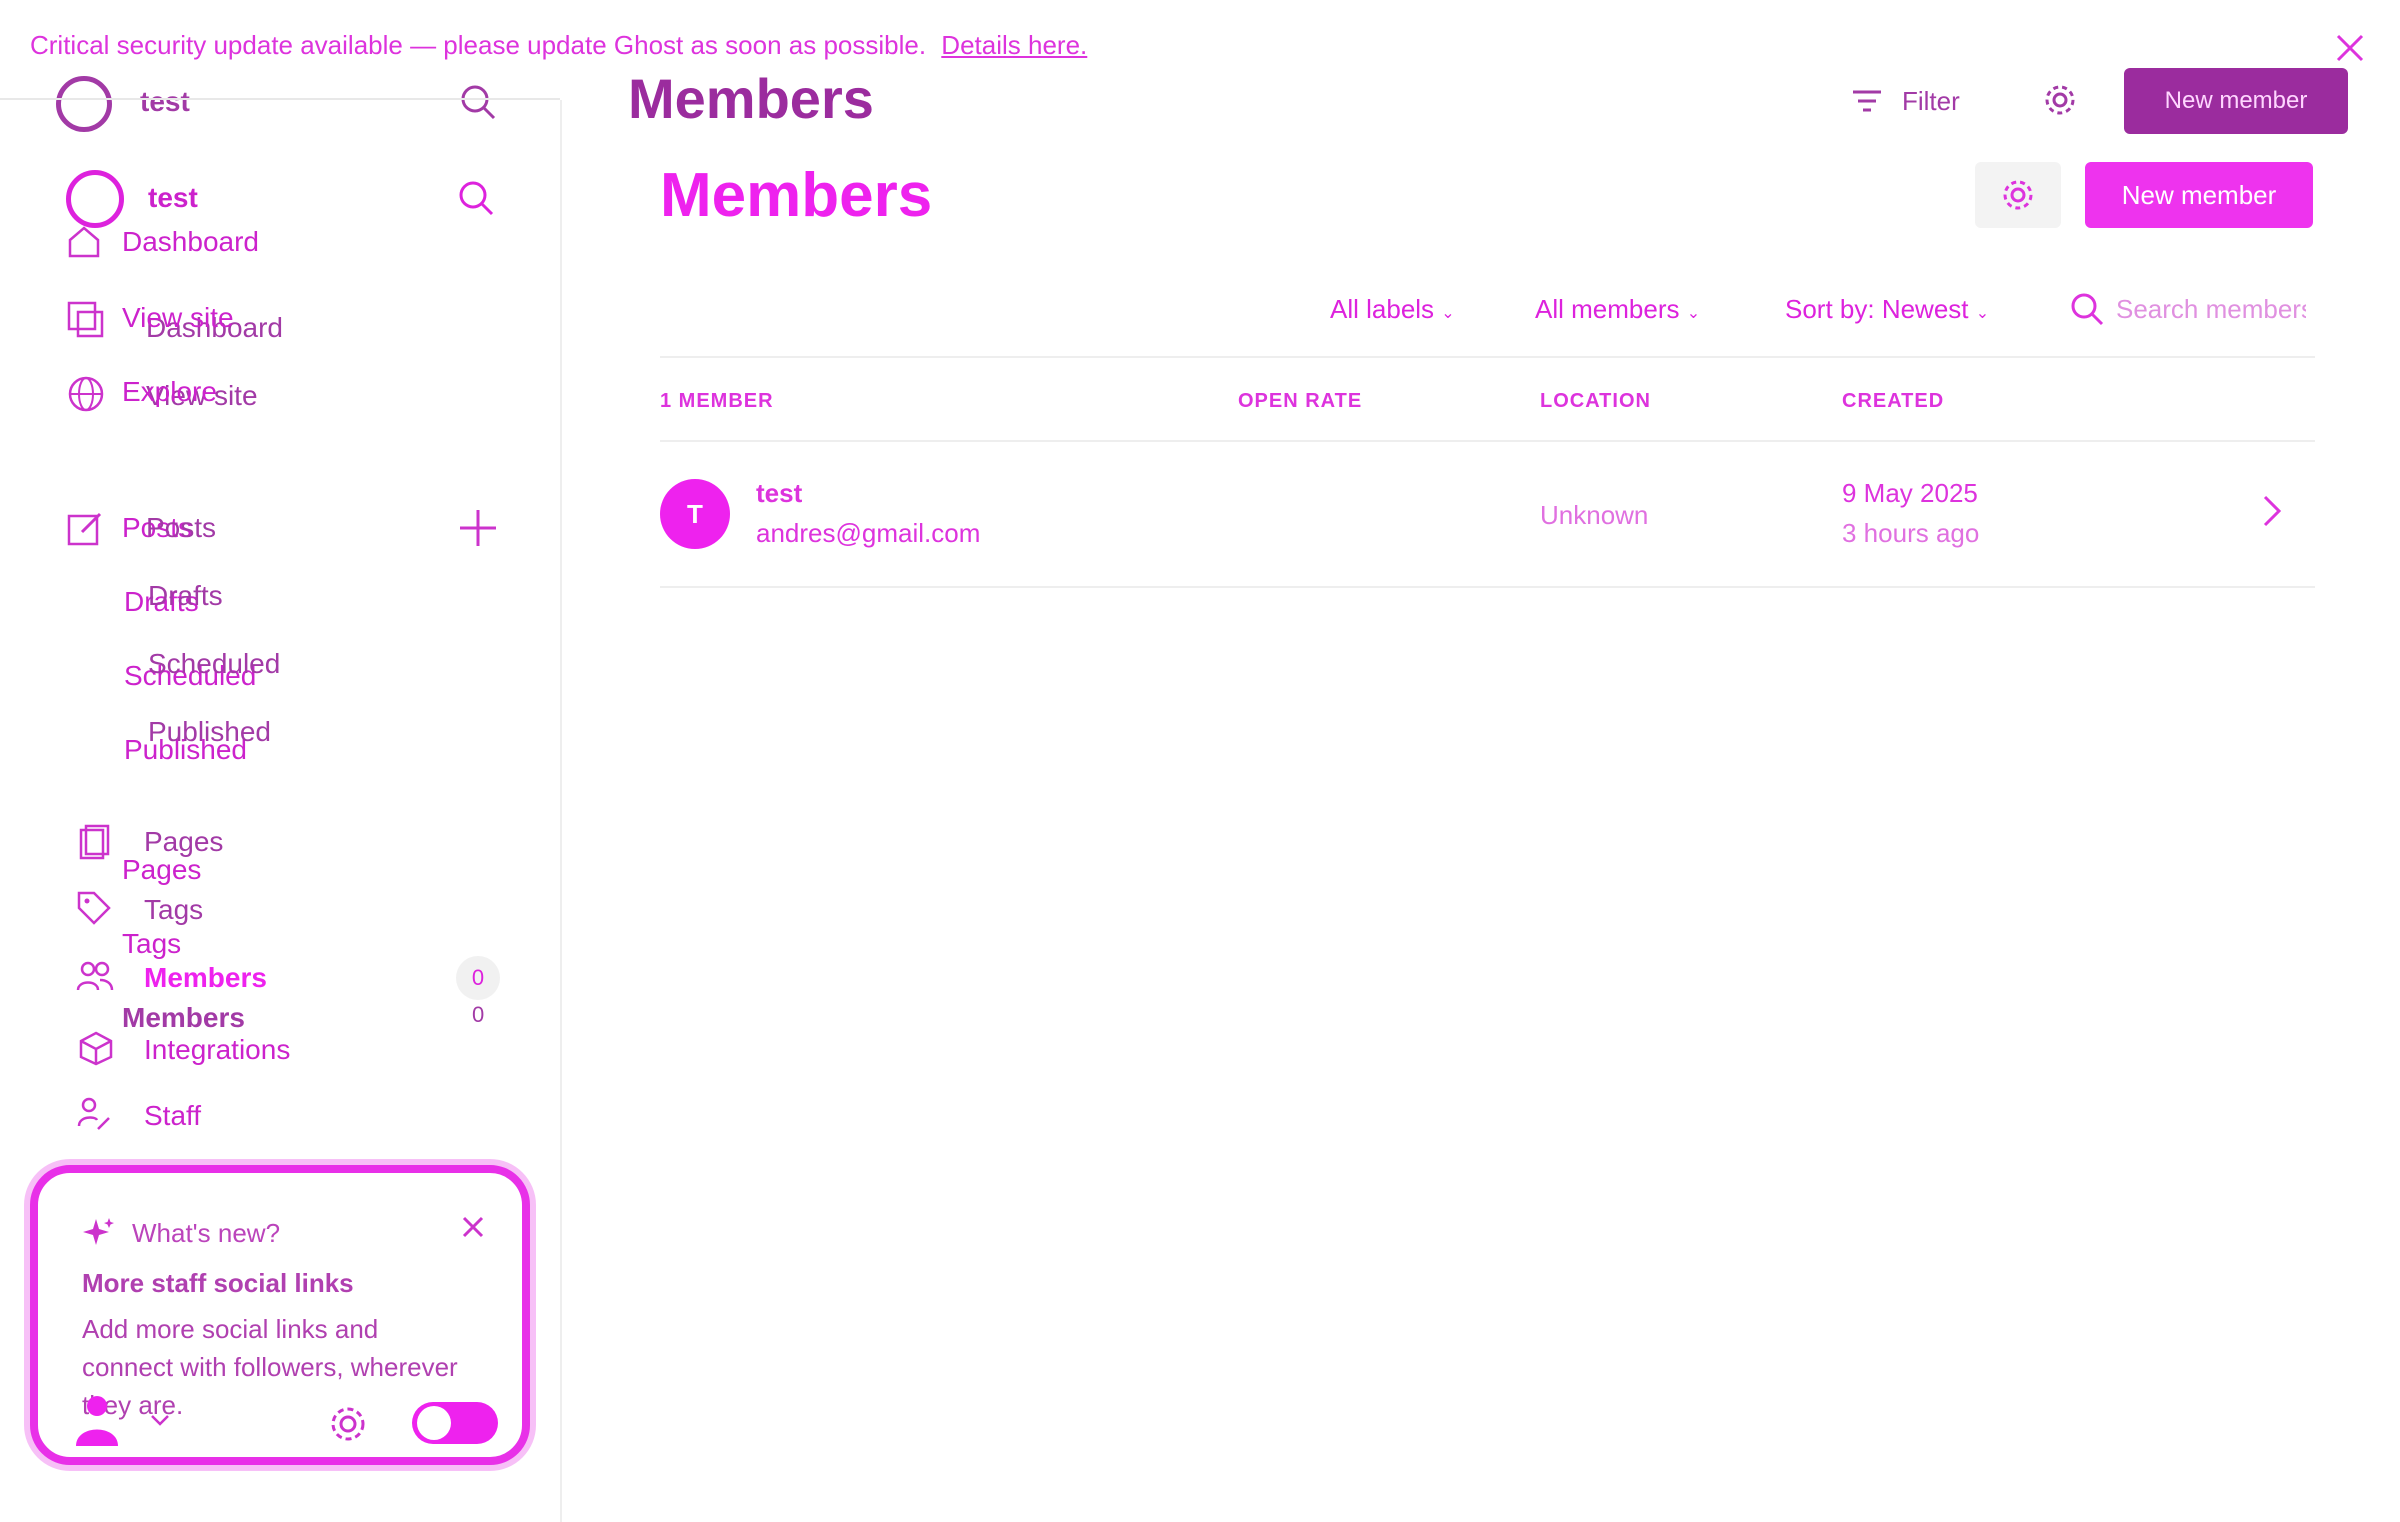  I want to click on col-header-location: LOCATION, so click(1595, 401).